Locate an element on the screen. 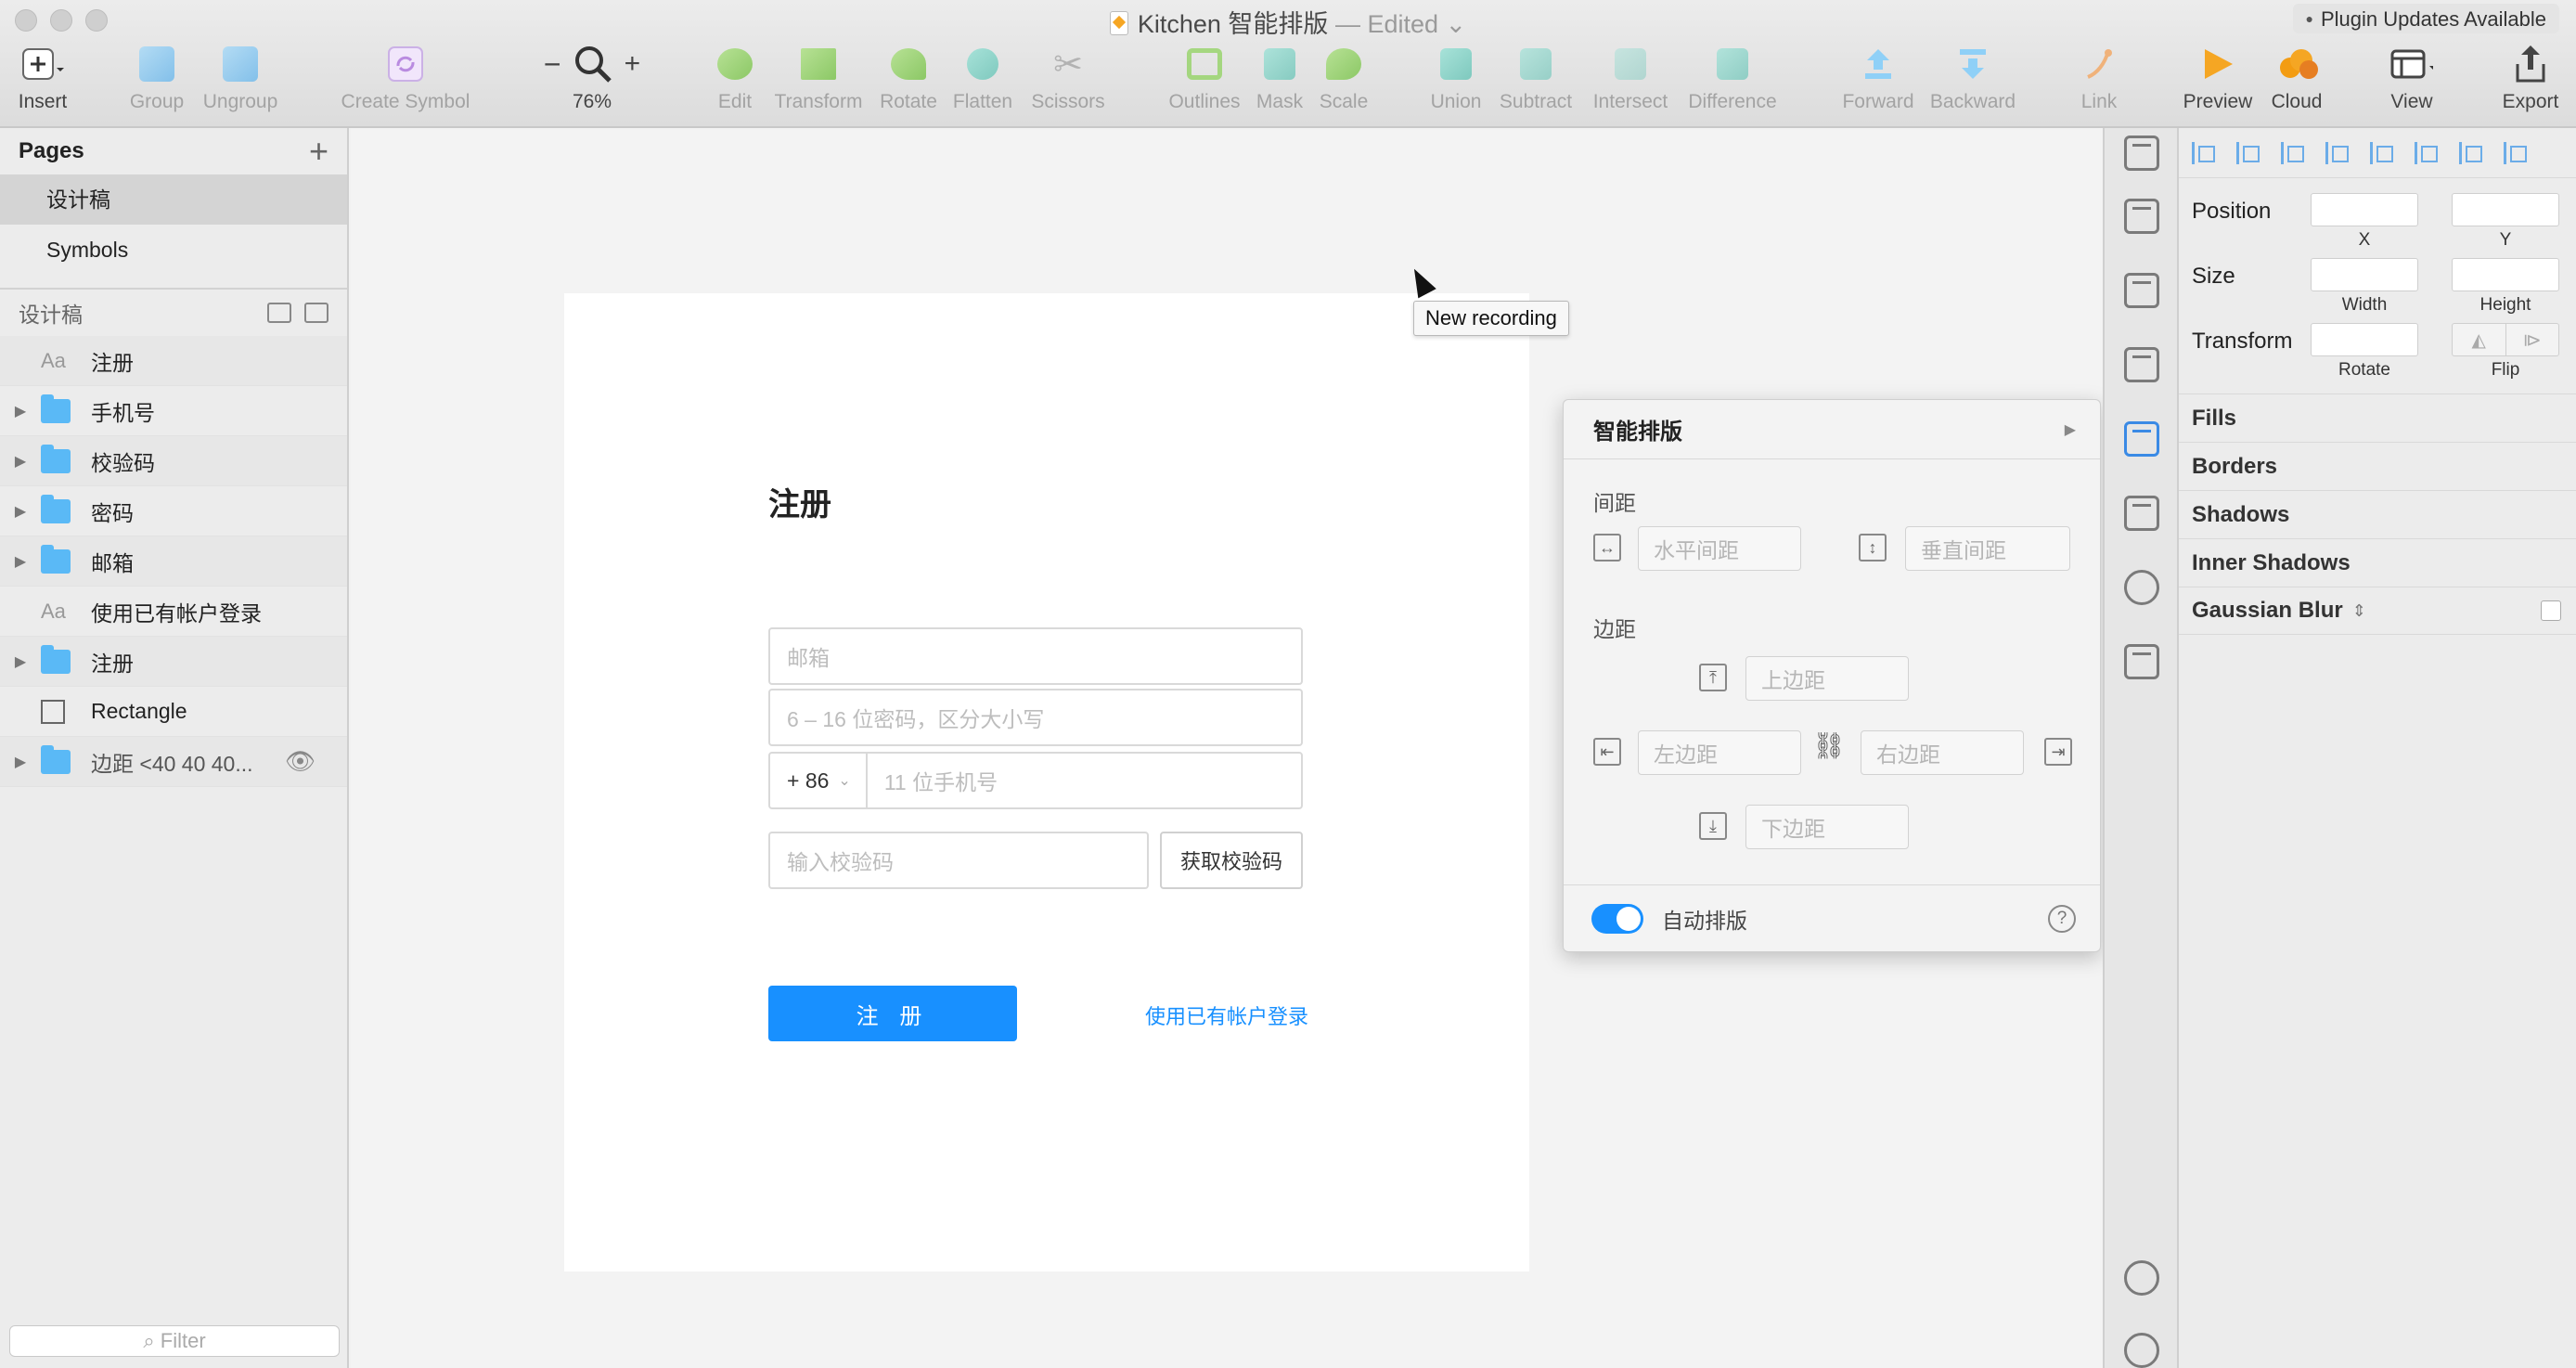 The height and width of the screenshot is (1368, 2576). fills-section: Fills is located at coordinates (2377, 418).